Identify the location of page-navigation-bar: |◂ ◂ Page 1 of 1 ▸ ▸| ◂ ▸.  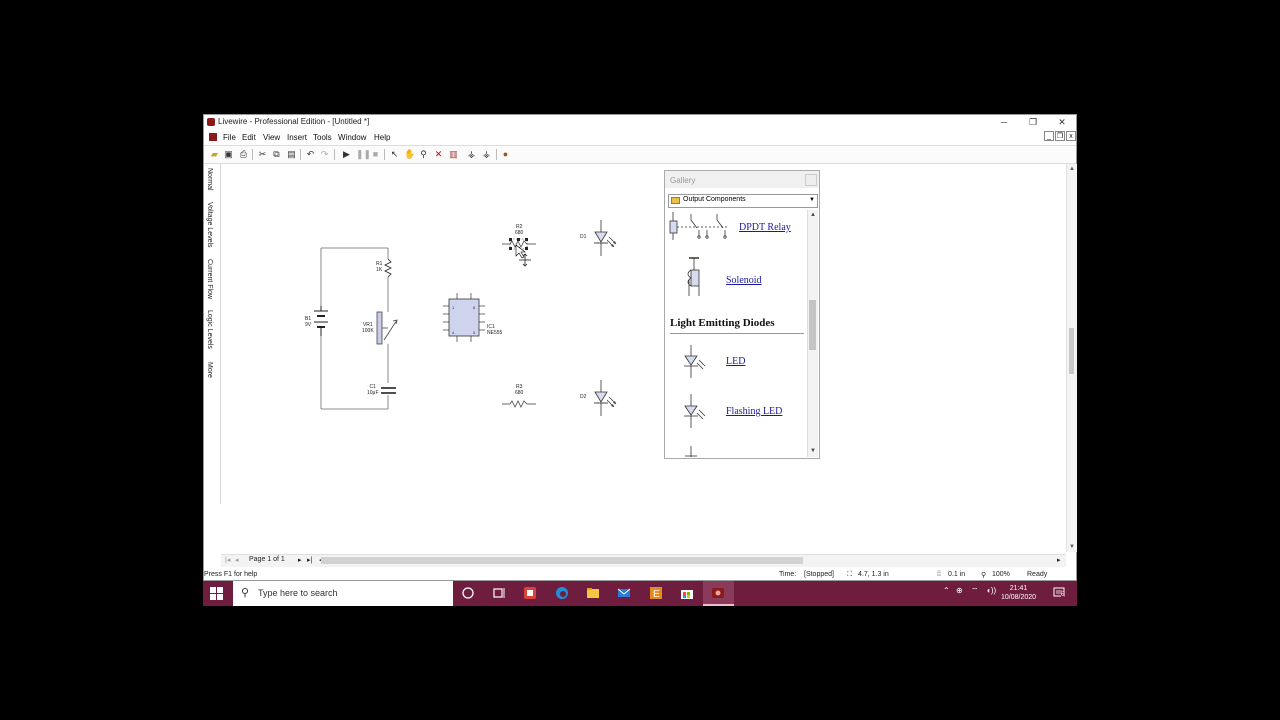
(643, 560).